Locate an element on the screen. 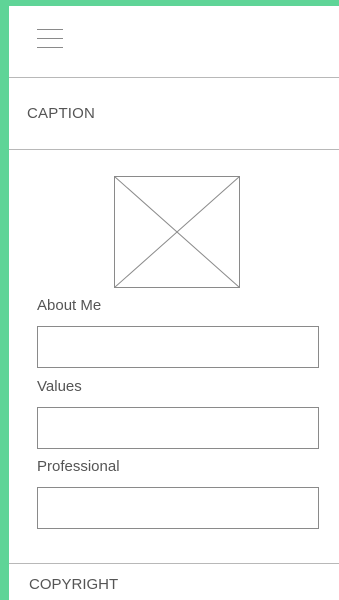  hamburger-menu-icon is located at coordinates (50, 39).